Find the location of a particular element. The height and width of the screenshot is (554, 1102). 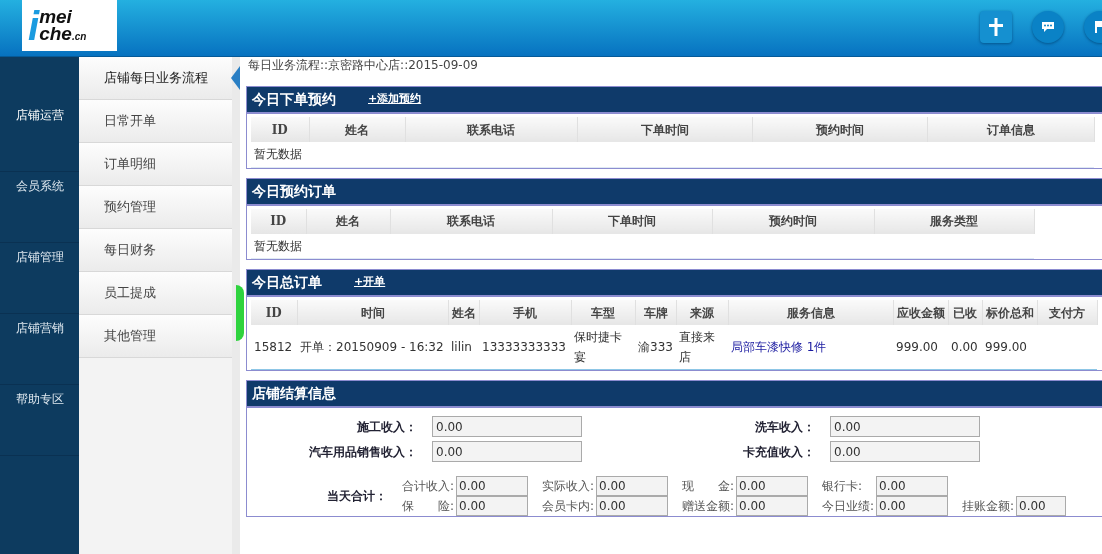

column-header: 标价总和 is located at coordinates (1009, 312).